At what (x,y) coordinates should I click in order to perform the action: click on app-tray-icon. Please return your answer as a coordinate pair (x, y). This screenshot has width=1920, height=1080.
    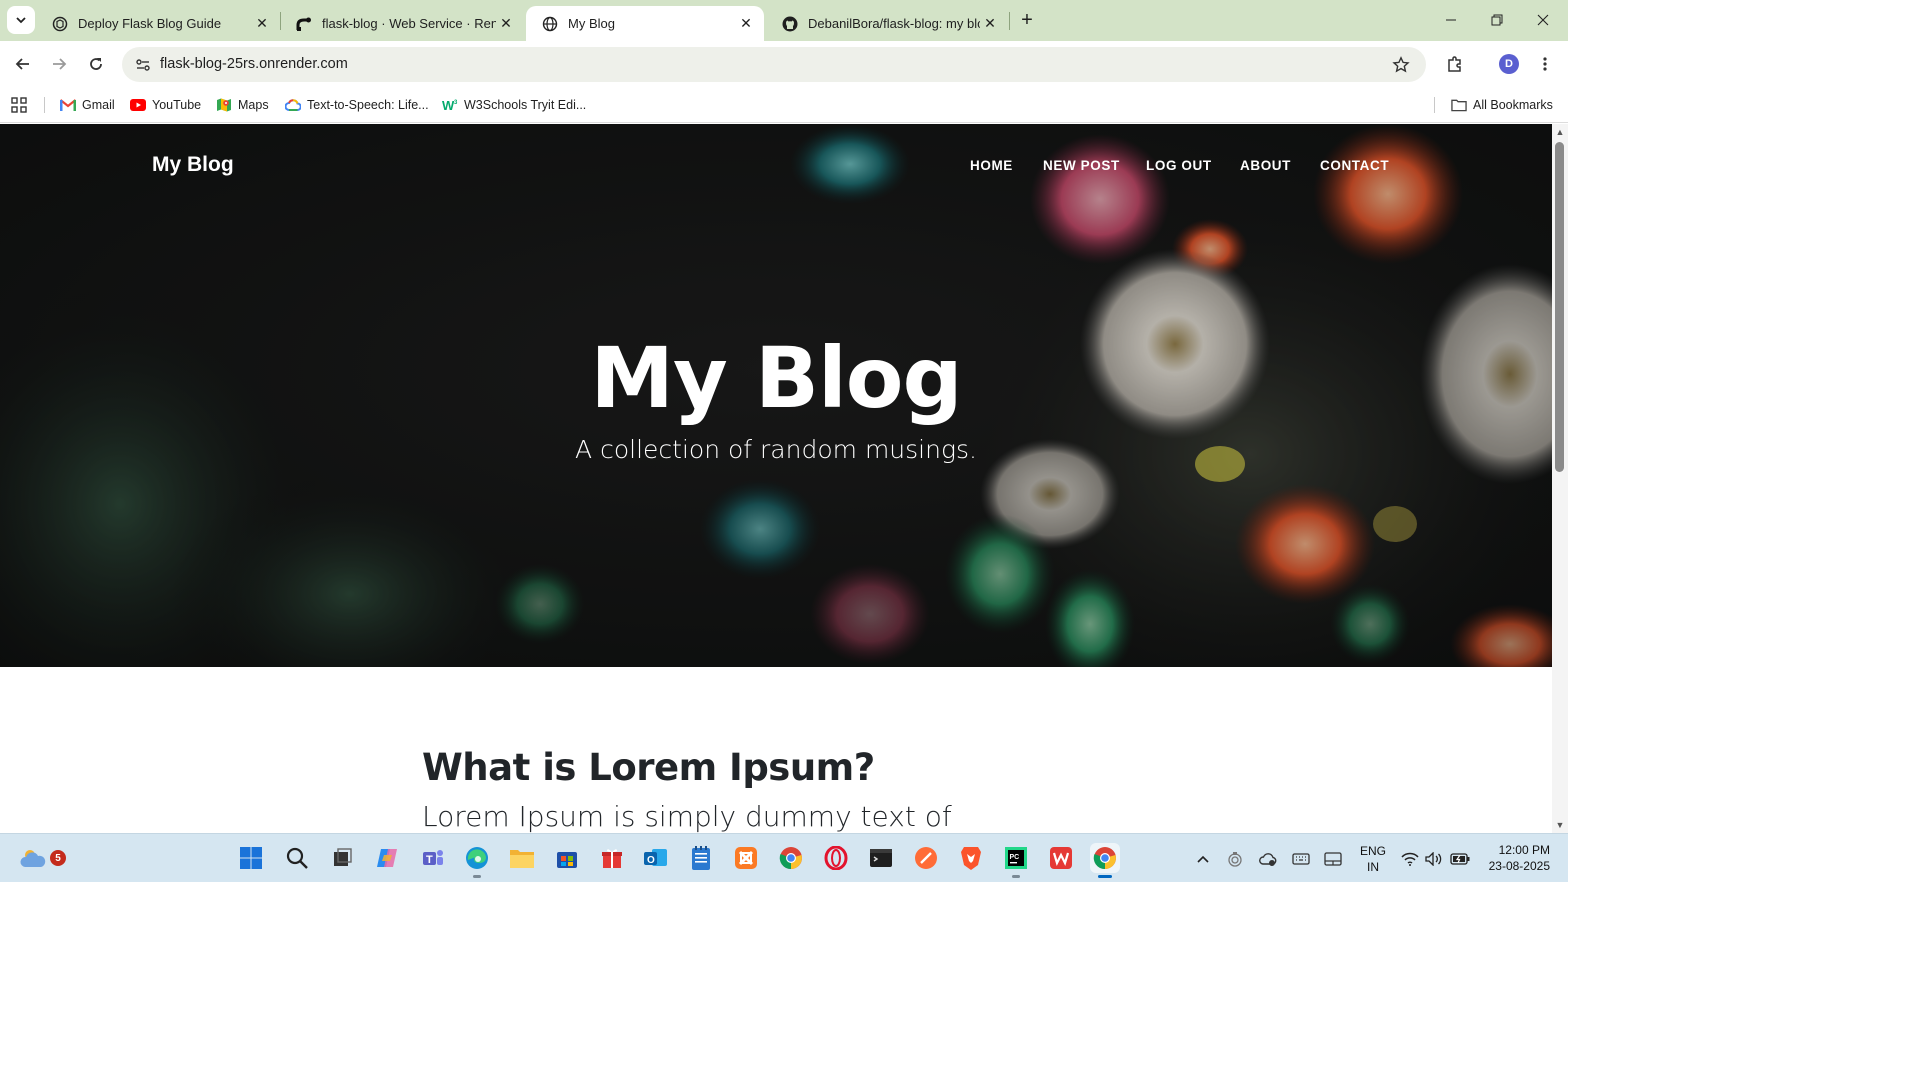
    Looking at the image, I should click on (1235, 859).